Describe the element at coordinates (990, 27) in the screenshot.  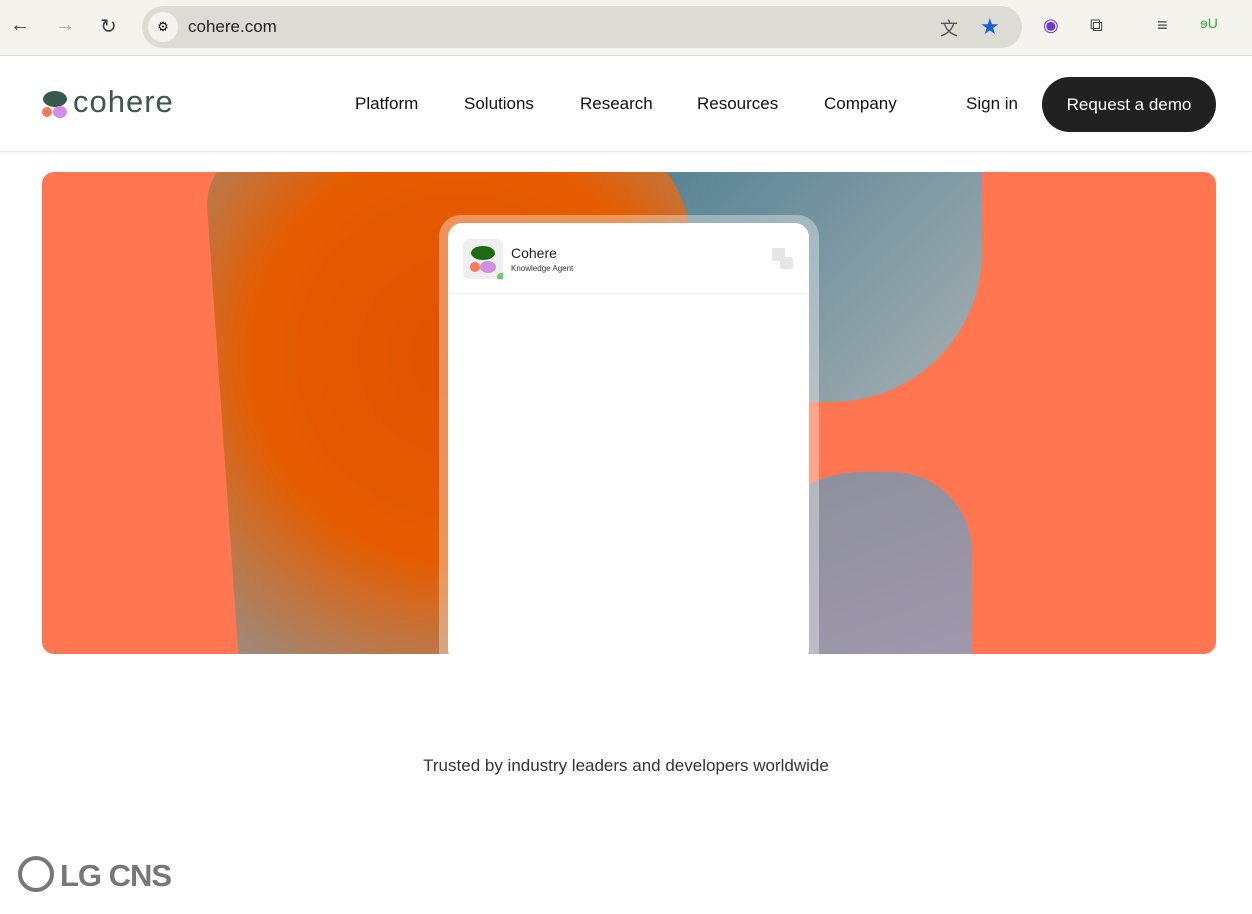
I see `bookmark-star-icon: ★` at that location.